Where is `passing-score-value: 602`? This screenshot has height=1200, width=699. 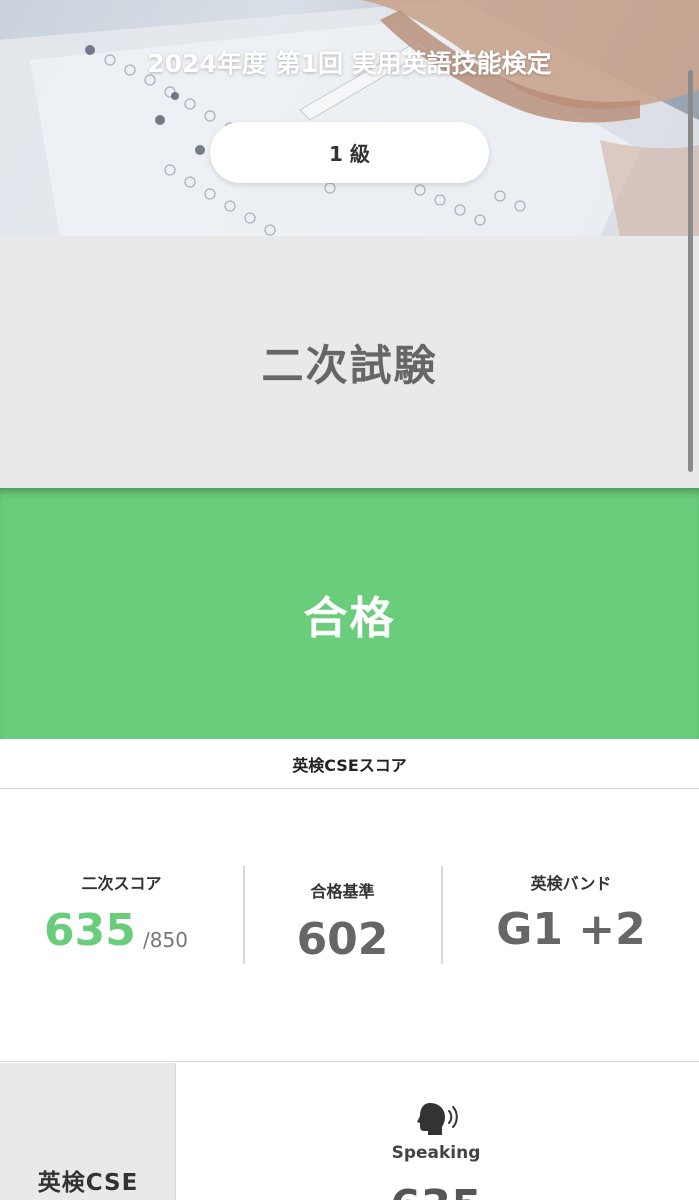 passing-score-value: 602 is located at coordinates (342, 939).